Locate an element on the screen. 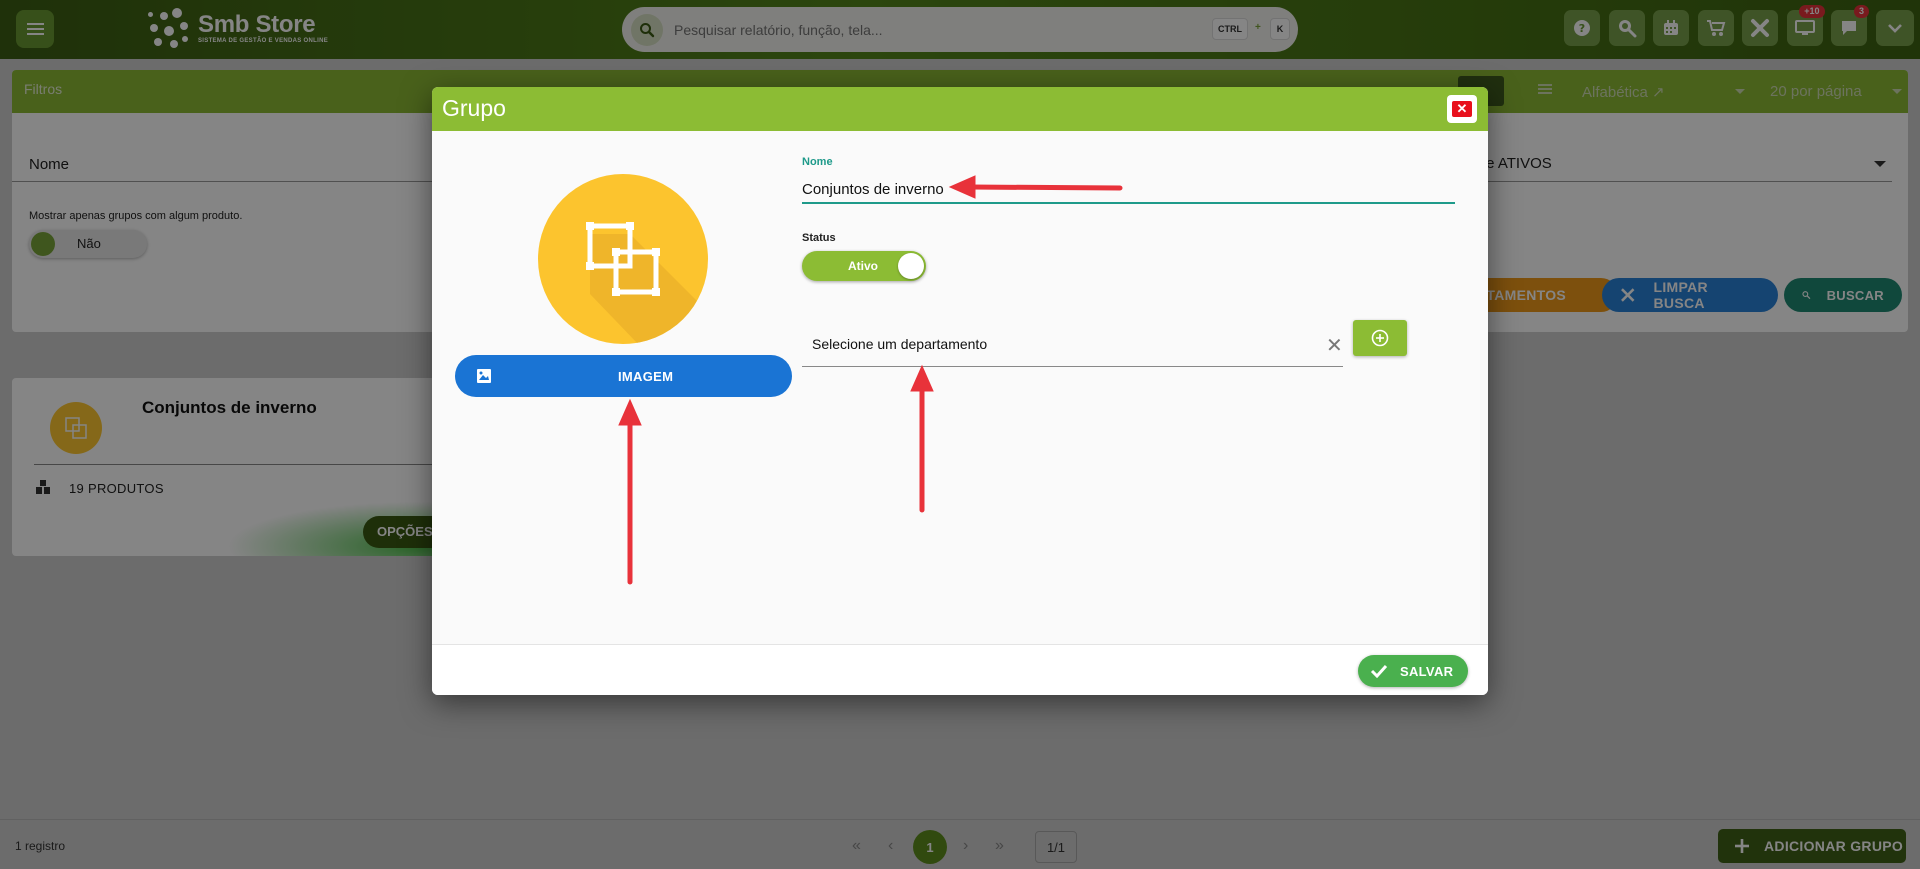 The image size is (1920, 869). save-button: SALVAR is located at coordinates (1413, 671).